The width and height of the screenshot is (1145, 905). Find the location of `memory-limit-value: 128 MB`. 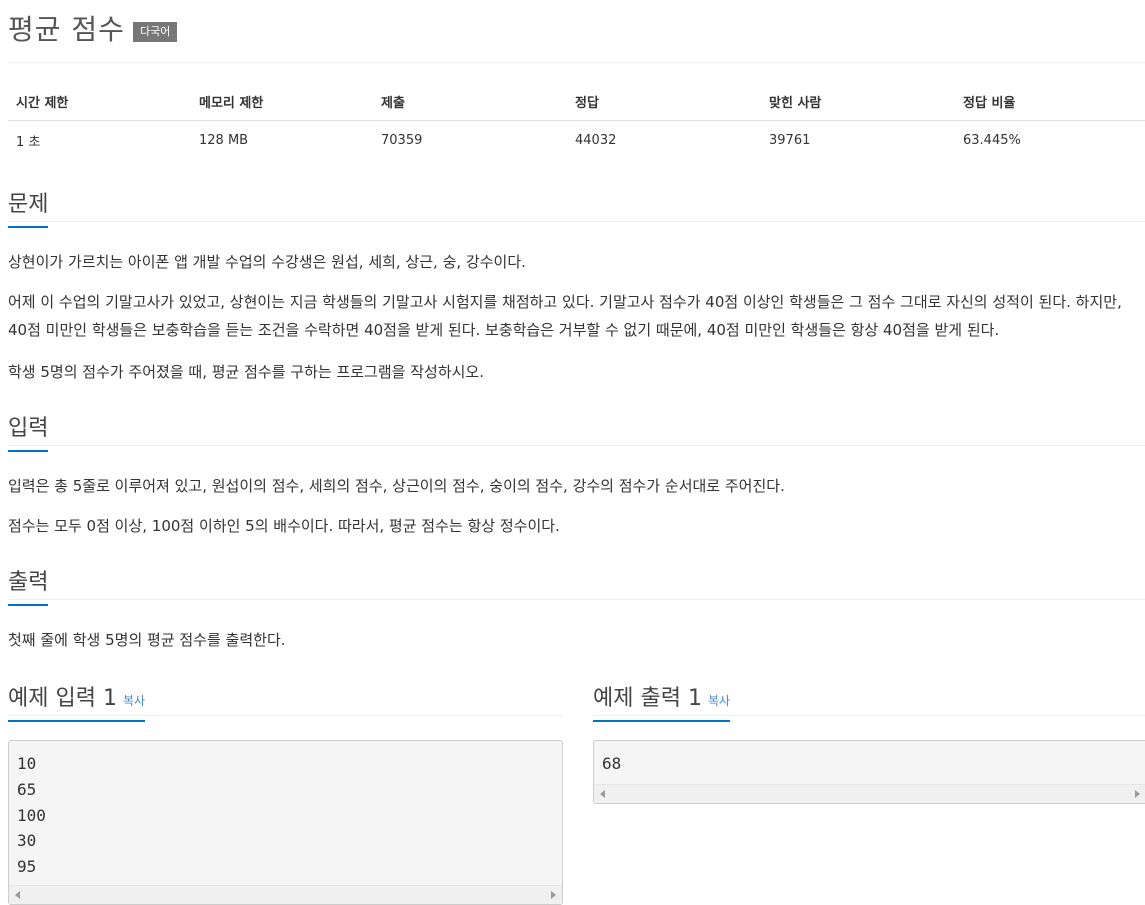

memory-limit-value: 128 MB is located at coordinates (224, 140).